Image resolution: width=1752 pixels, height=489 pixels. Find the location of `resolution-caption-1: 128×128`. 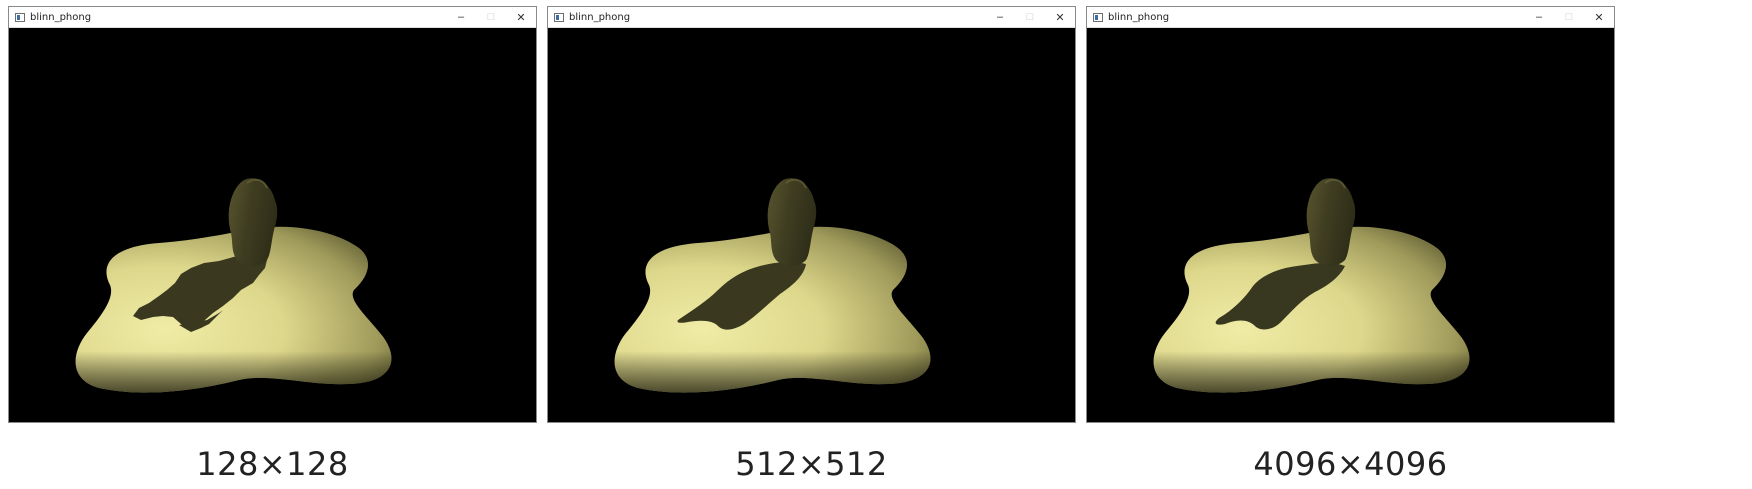

resolution-caption-1: 128×128 is located at coordinates (272, 464).